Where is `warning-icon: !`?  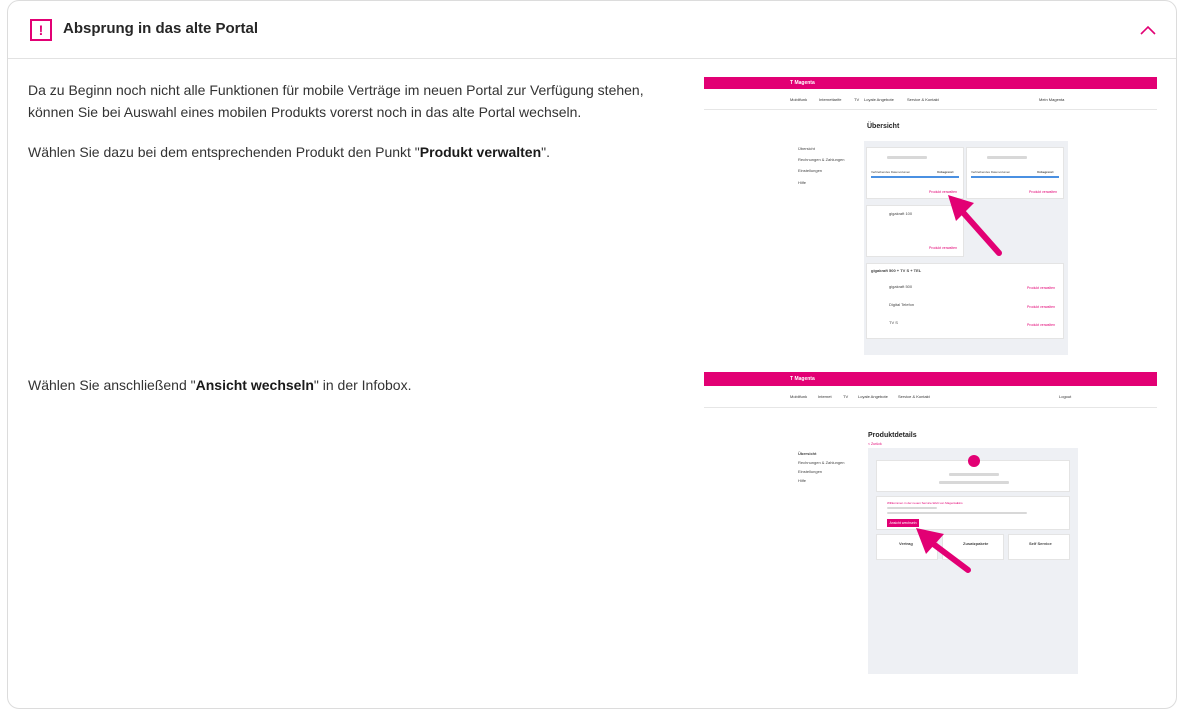
warning-icon: ! is located at coordinates (41, 30).